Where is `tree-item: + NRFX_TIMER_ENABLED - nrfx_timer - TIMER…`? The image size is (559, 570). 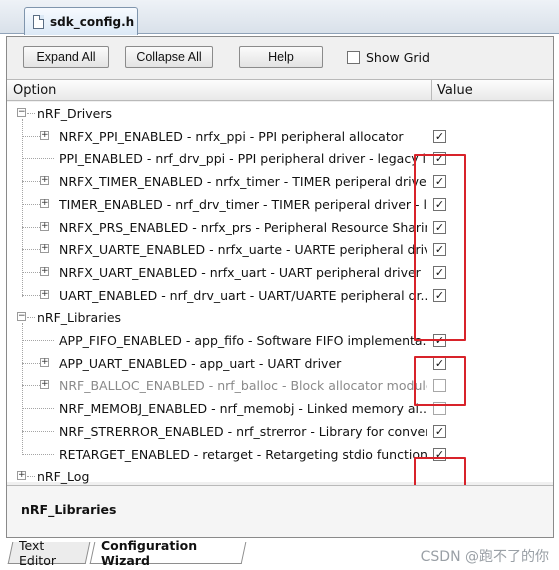 tree-item: + NRFX_TIMER_ENABLED - nrfx_timer - TIMER… is located at coordinates (280, 182).